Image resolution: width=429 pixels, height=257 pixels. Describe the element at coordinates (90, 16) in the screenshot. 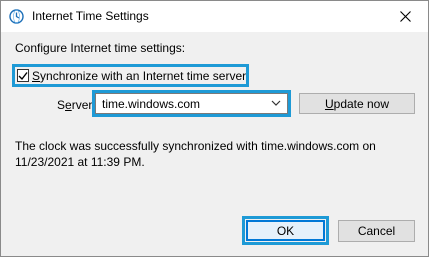

I see `window-title: Internet Time Settings` at that location.